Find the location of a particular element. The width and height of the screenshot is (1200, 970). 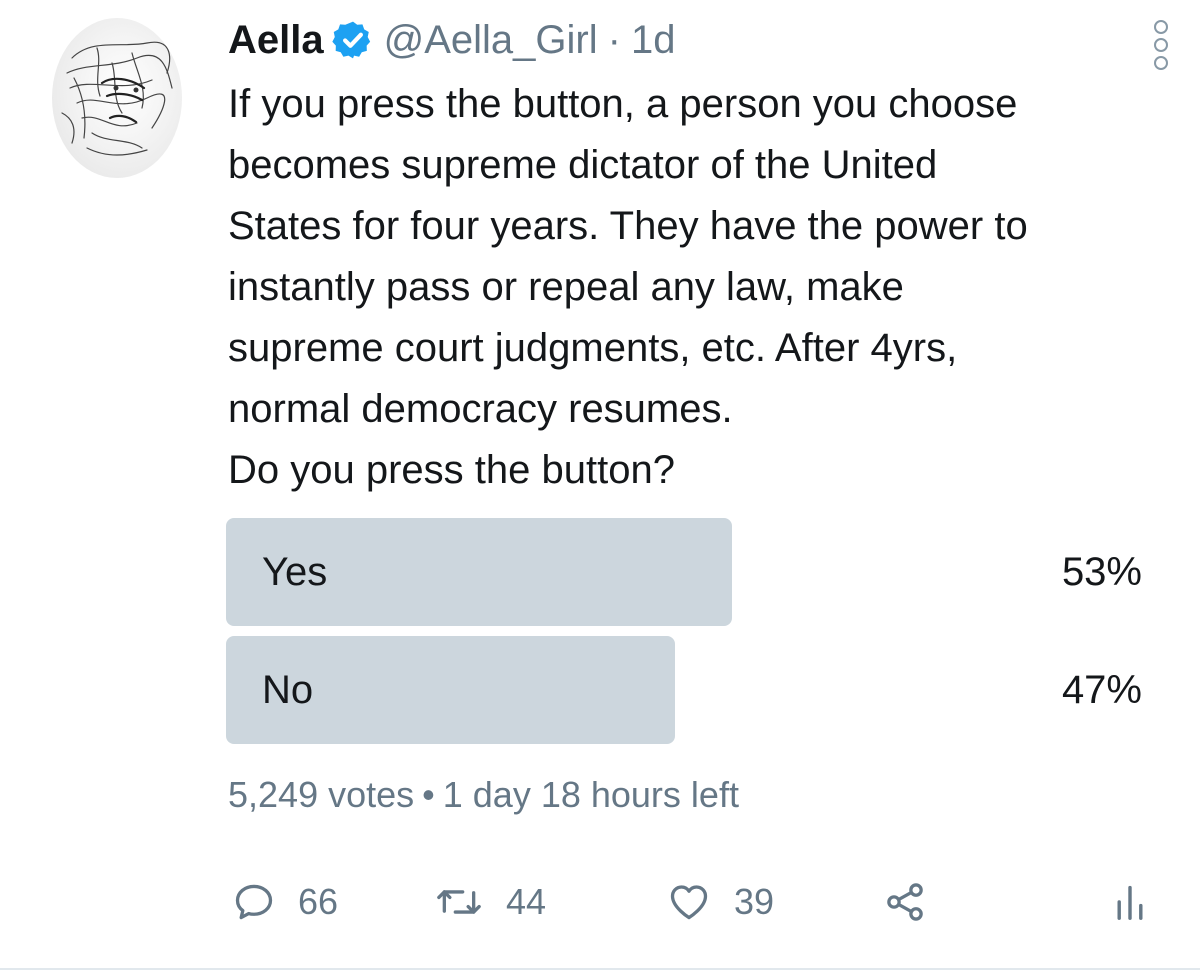

avatar is located at coordinates (117, 98).